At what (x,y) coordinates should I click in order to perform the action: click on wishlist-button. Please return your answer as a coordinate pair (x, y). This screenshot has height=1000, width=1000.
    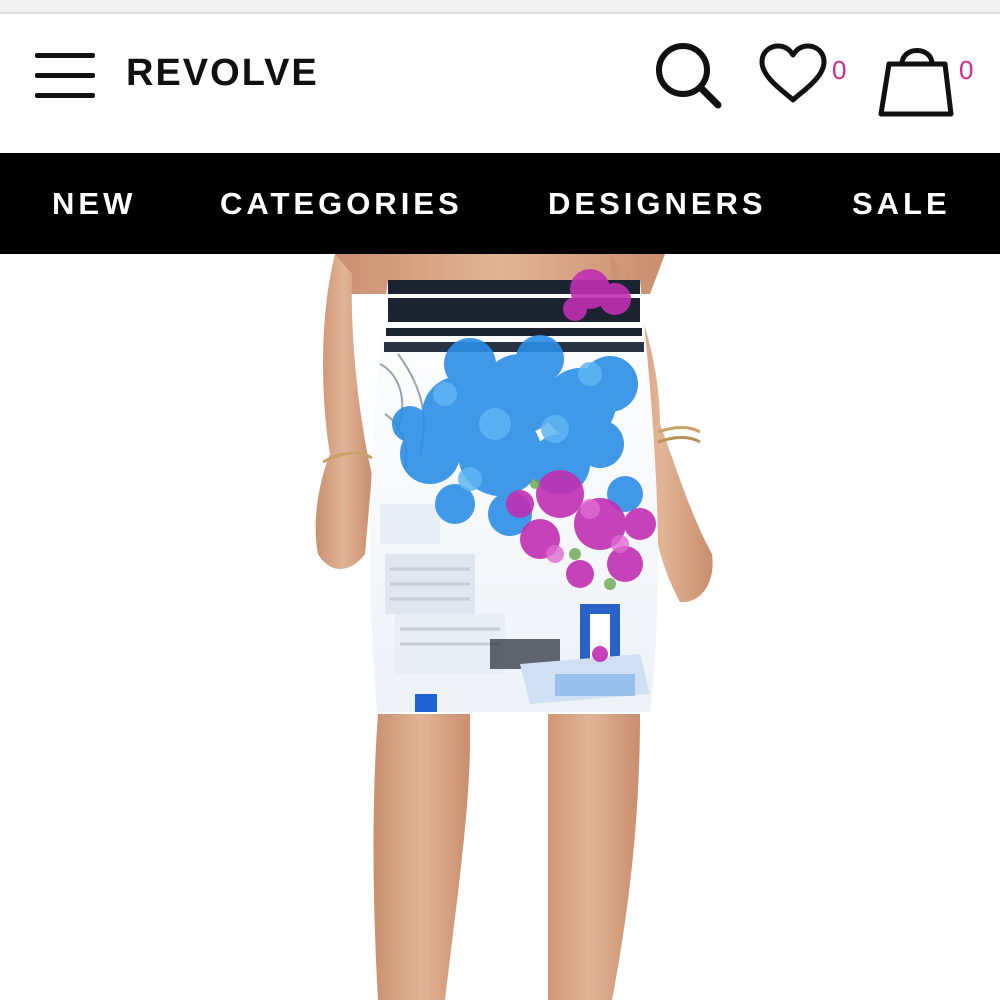
    Looking at the image, I should click on (793, 74).